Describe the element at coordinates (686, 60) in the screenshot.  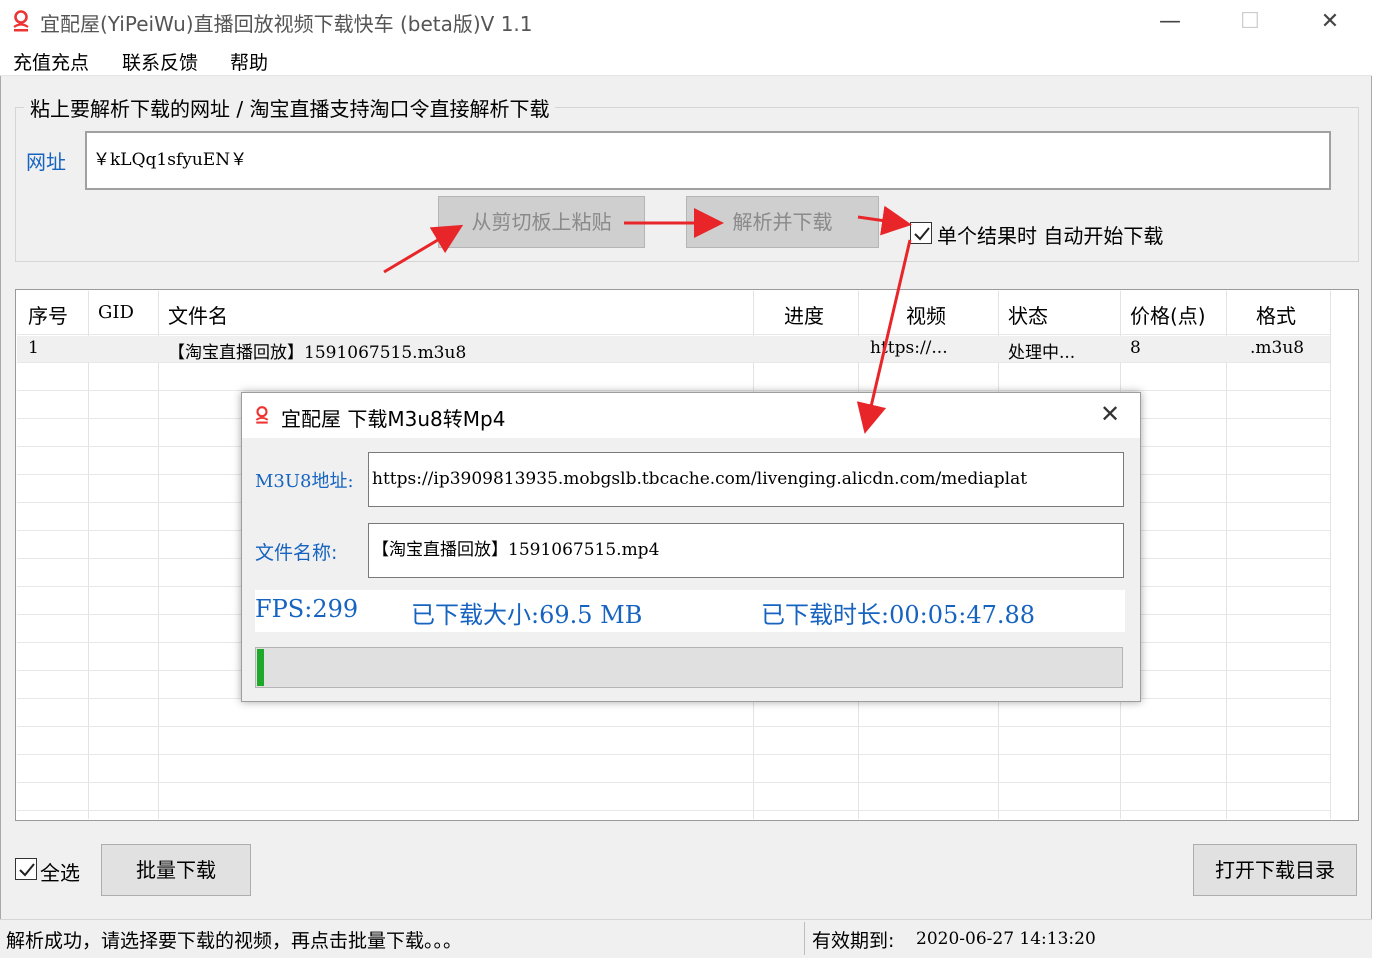
I see `menu-bar` at that location.